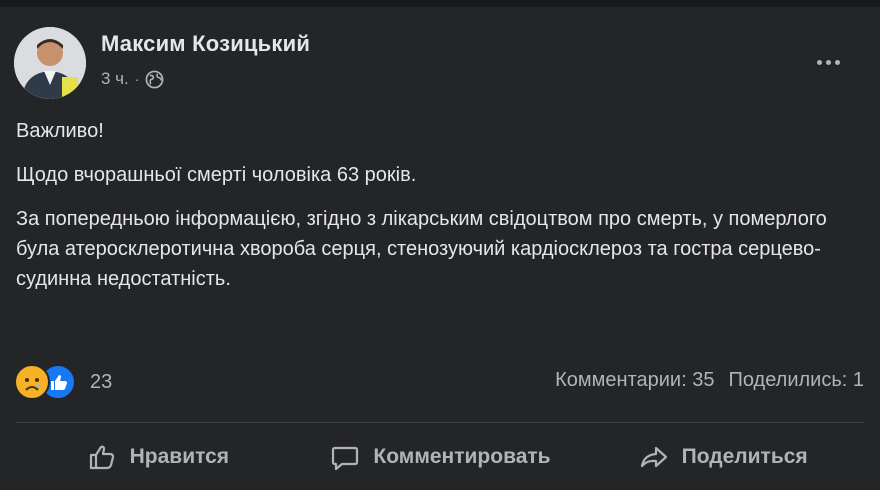  Describe the element at coordinates (439, 63) in the screenshot. I see `post-header: Максим Козицький 3 ч. ·` at that location.